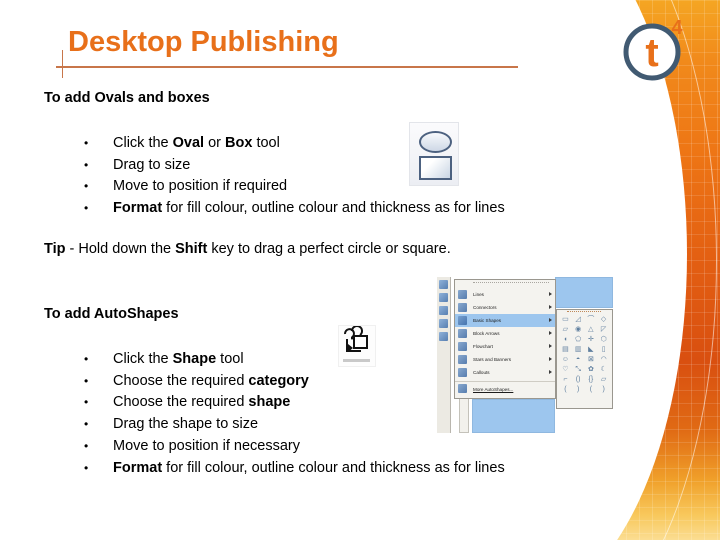 The image size is (720, 540). Describe the element at coordinates (565, 370) in the screenshot. I see `palette-shape-icon: ♡` at that location.